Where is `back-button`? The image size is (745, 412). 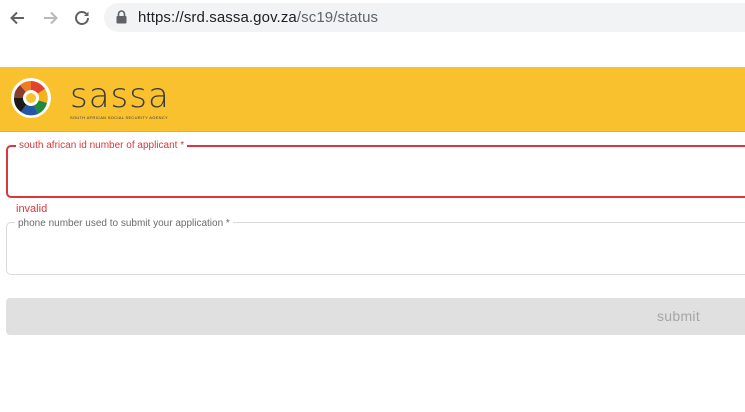
back-button is located at coordinates (17, 18).